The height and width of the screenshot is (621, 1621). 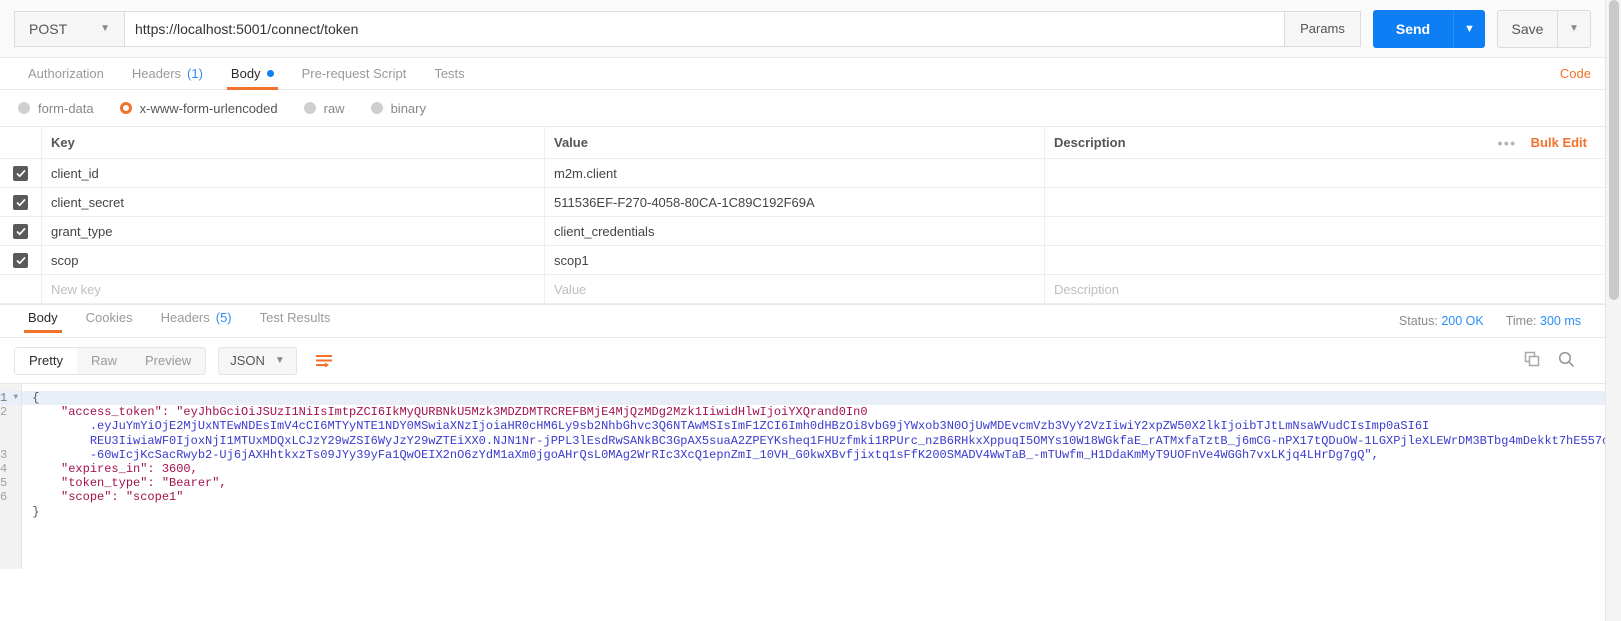 I want to click on save-options-button: ▼, so click(x=1574, y=28).